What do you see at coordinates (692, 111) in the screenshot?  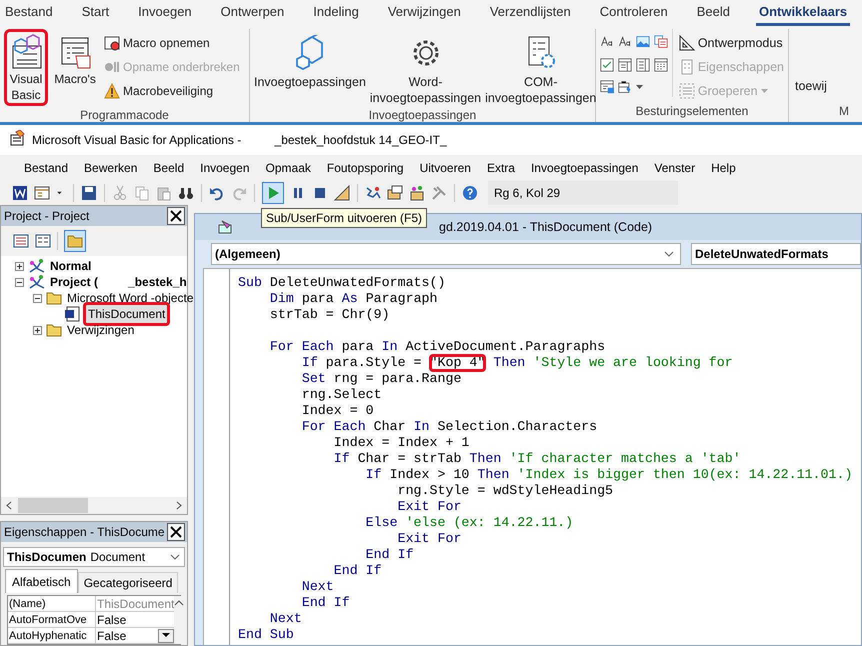 I see `group-label: Besturingselementen` at bounding box center [692, 111].